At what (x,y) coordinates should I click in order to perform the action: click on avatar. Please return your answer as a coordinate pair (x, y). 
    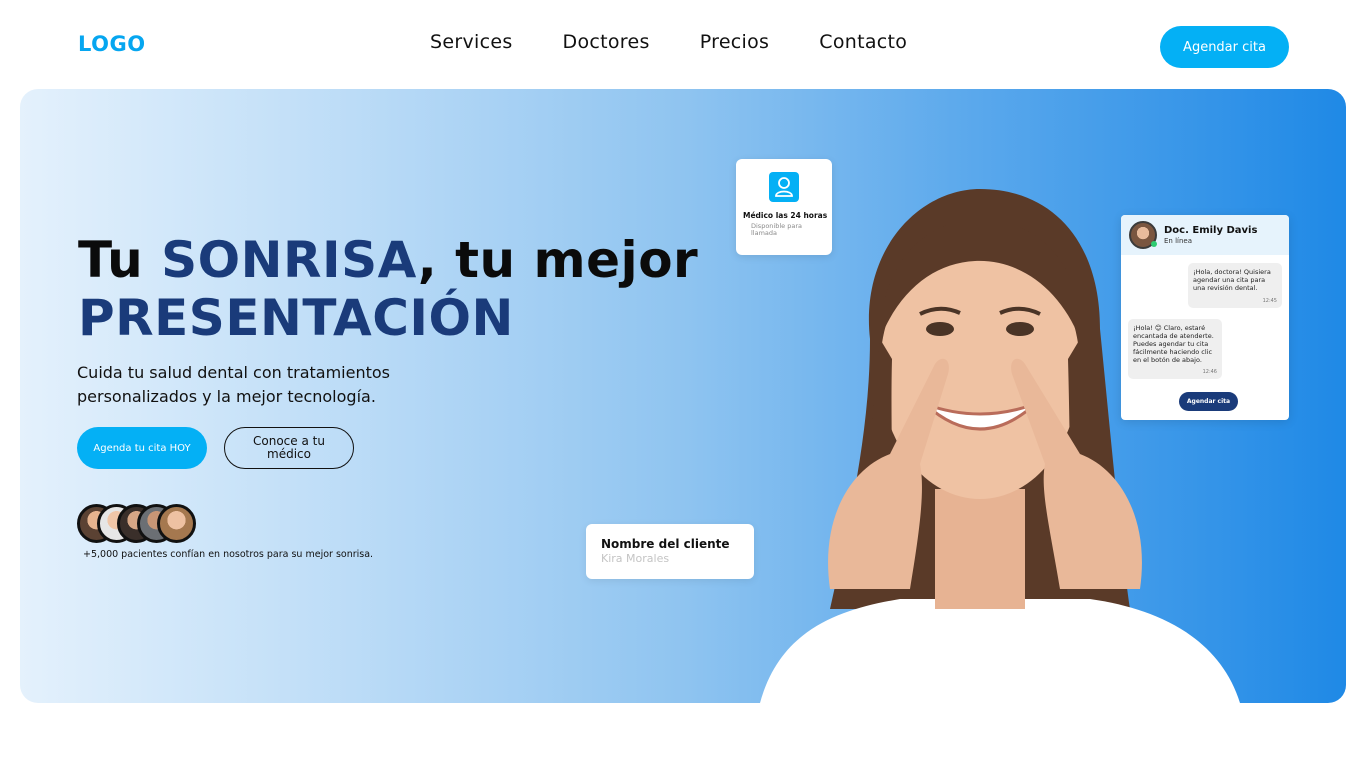
    Looking at the image, I should click on (176, 523).